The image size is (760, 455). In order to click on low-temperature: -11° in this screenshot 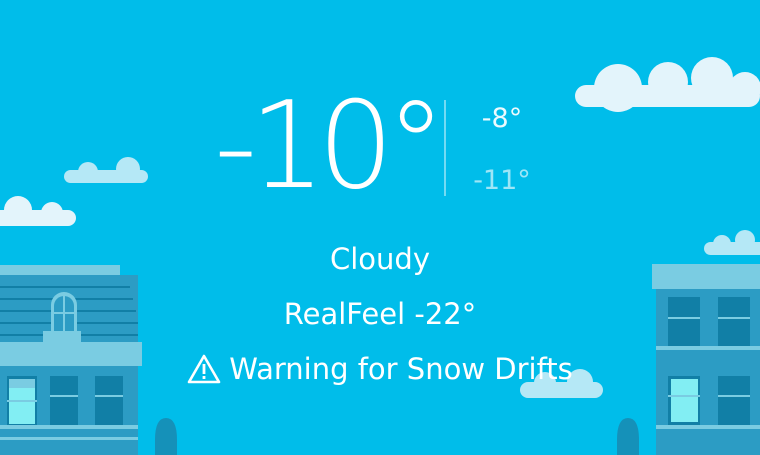, I will do `click(502, 180)`.